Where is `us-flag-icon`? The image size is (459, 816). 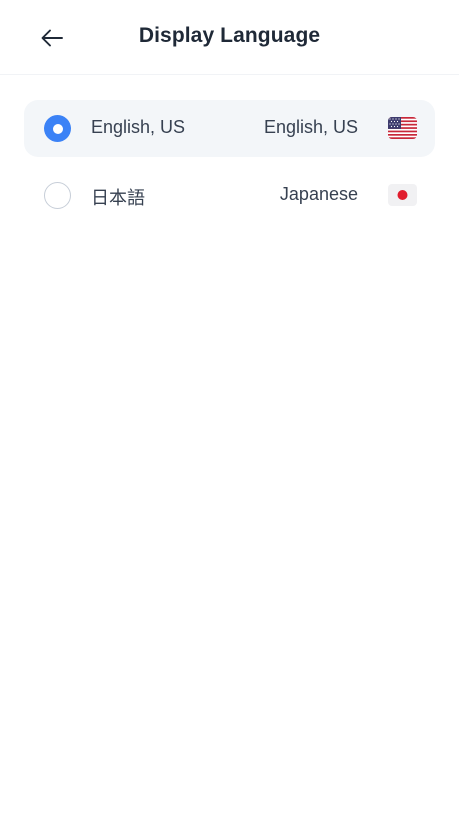 us-flag-icon is located at coordinates (402, 128).